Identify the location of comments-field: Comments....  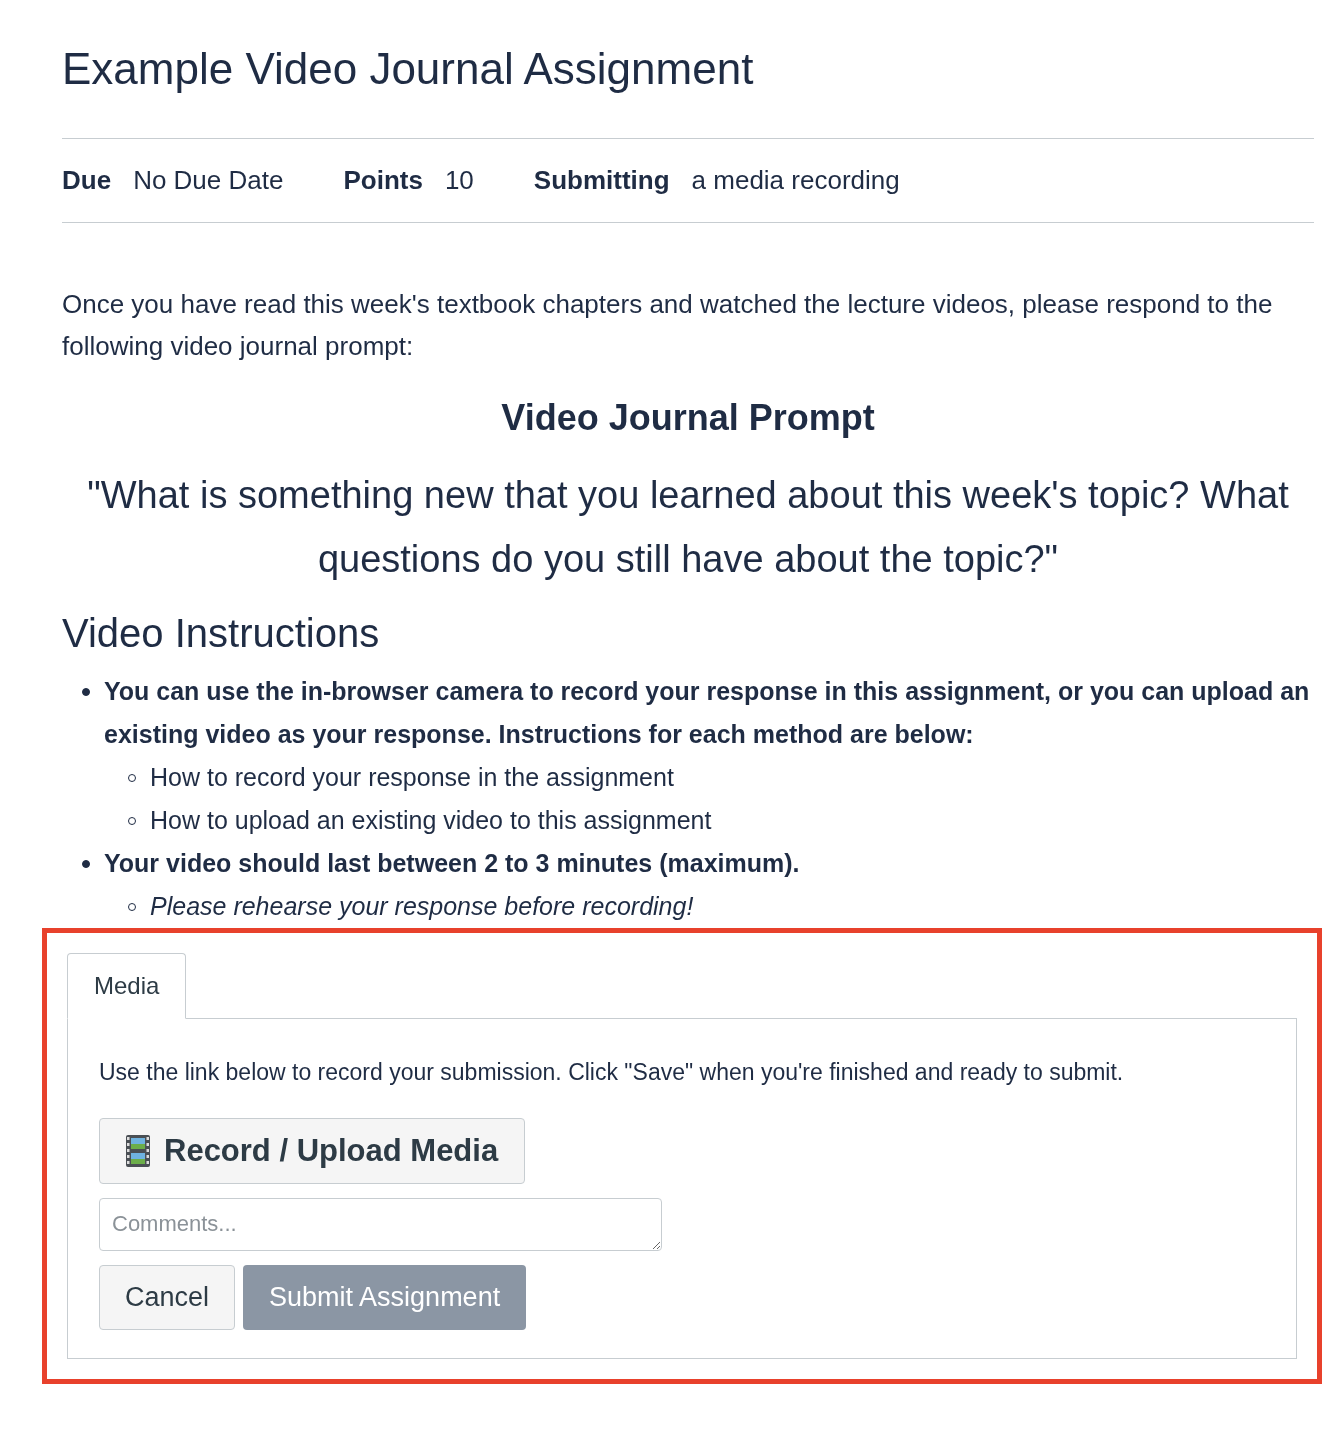
(380, 1224).